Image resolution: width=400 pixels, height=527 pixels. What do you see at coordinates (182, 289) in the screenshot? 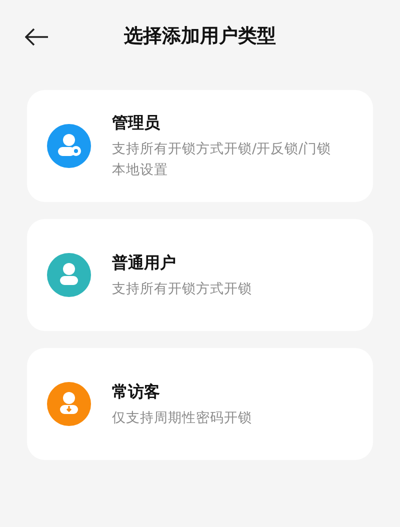
I see `type-description: 支持所有开锁方式开锁` at bounding box center [182, 289].